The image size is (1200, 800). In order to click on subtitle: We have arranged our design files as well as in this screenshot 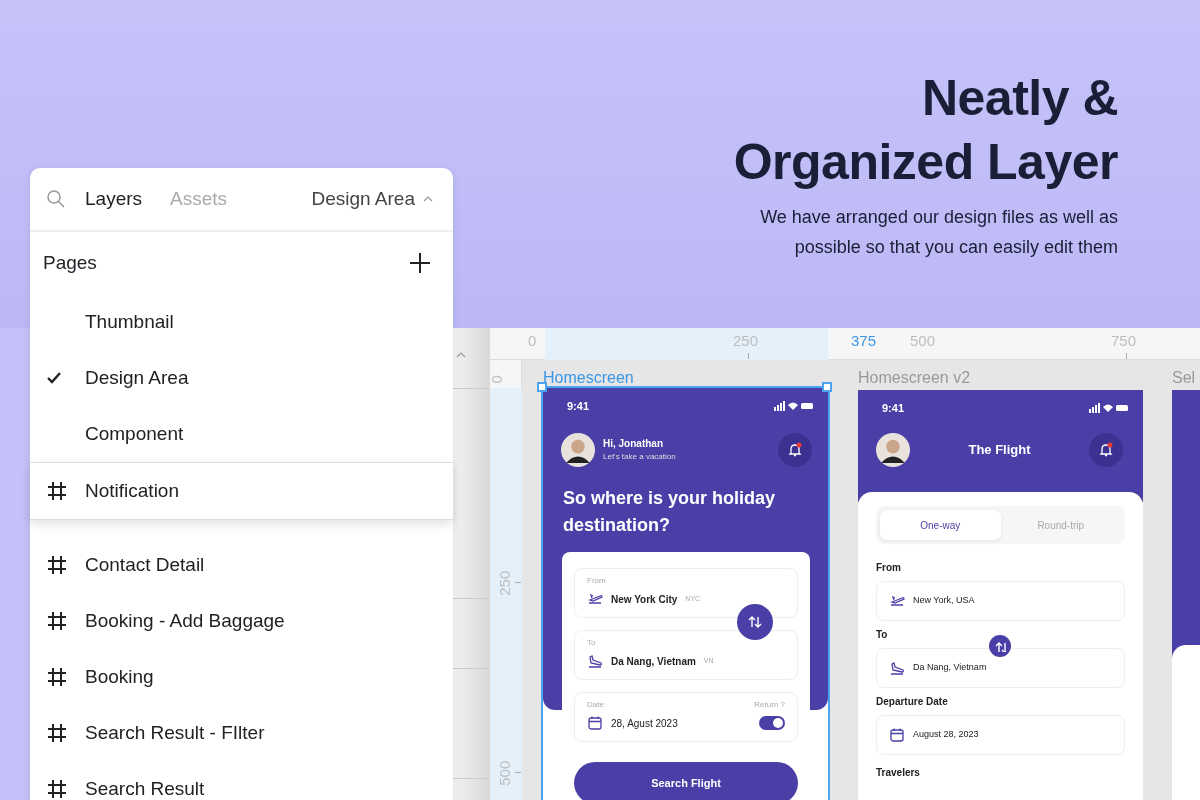, I will do `click(939, 217)`.